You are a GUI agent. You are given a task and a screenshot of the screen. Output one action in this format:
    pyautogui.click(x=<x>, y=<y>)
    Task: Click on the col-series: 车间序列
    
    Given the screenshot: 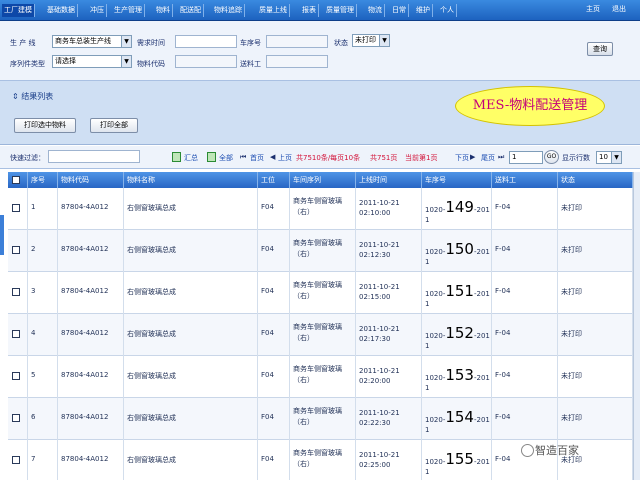 What is the action you would take?
    pyautogui.click(x=323, y=180)
    